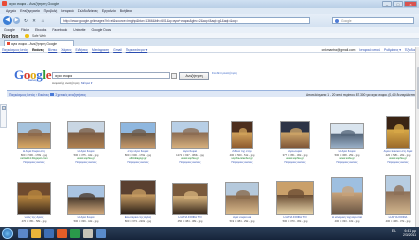 Image resolution: width=419 pixels, height=240 pixels. Describe the element at coordinates (62, 233) in the screenshot. I see `firefox-taskbar-icon` at that location.